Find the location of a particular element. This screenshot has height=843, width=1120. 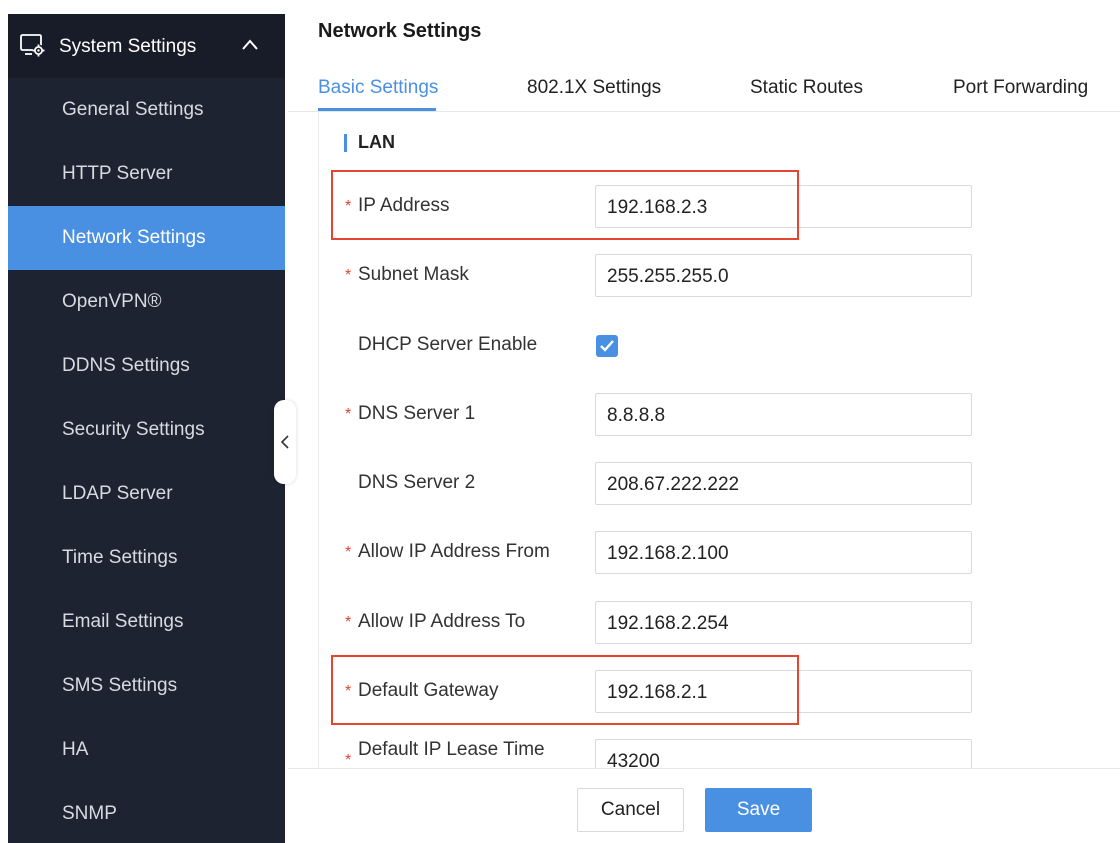

sidebar-item-label: General Settings is located at coordinates (133, 109).